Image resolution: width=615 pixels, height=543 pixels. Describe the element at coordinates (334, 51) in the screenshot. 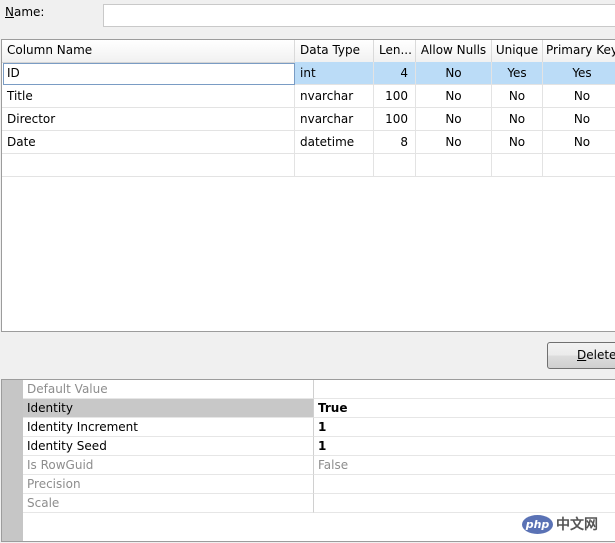

I see `header-data-type: Data Type` at that location.